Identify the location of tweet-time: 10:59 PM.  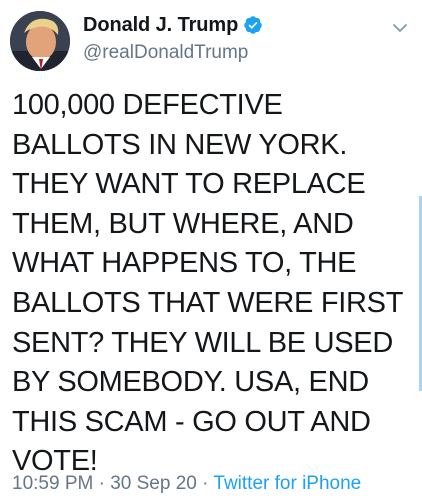
(52, 483).